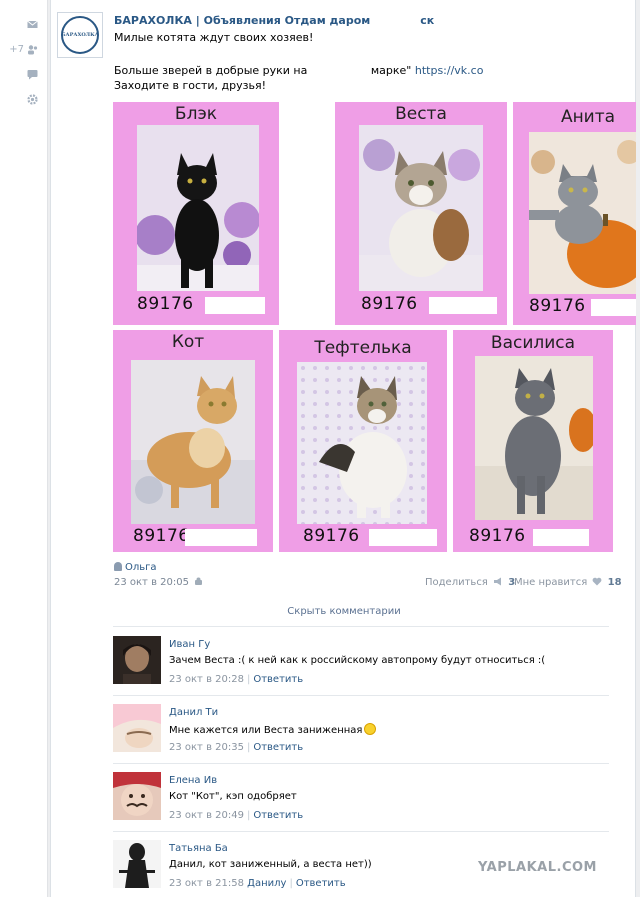  What do you see at coordinates (597, 581) in the screenshot?
I see `heart-icon` at bounding box center [597, 581].